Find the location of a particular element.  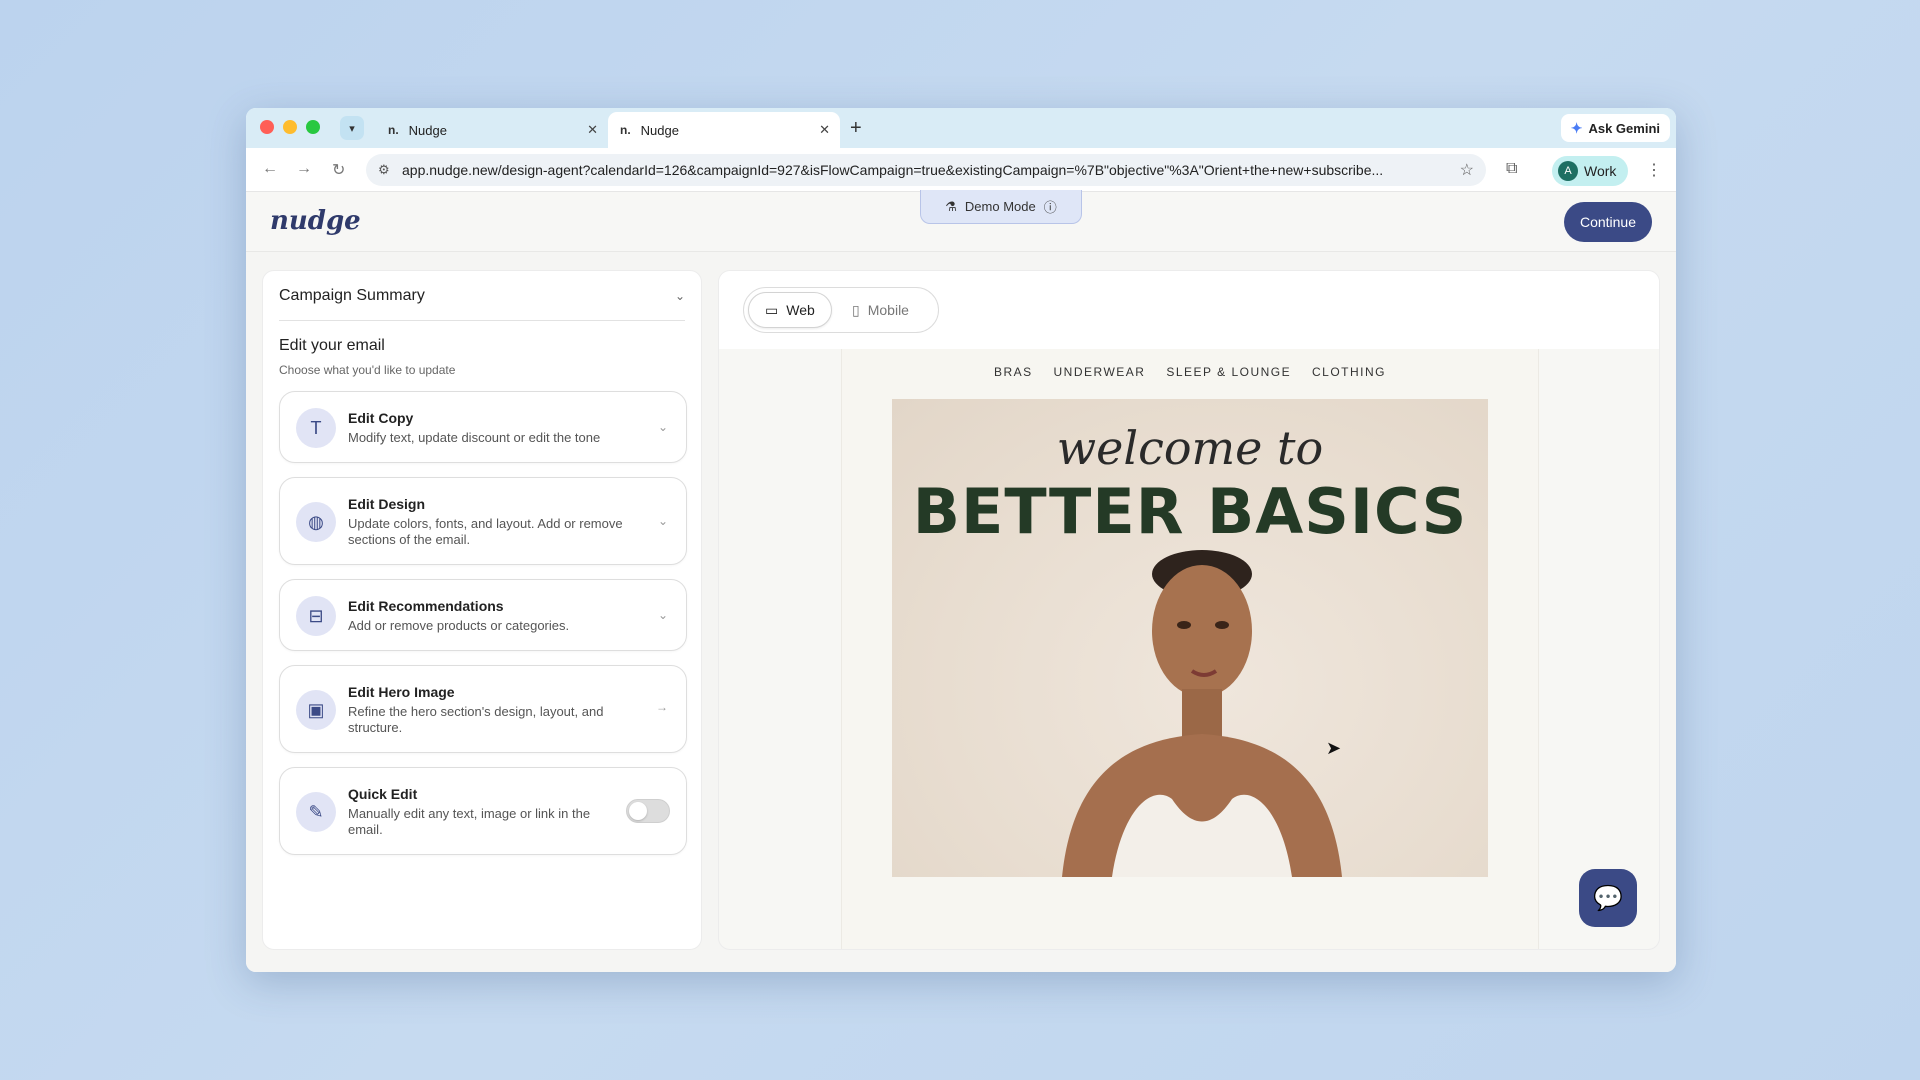

toggle-knob is located at coordinates (638, 811).